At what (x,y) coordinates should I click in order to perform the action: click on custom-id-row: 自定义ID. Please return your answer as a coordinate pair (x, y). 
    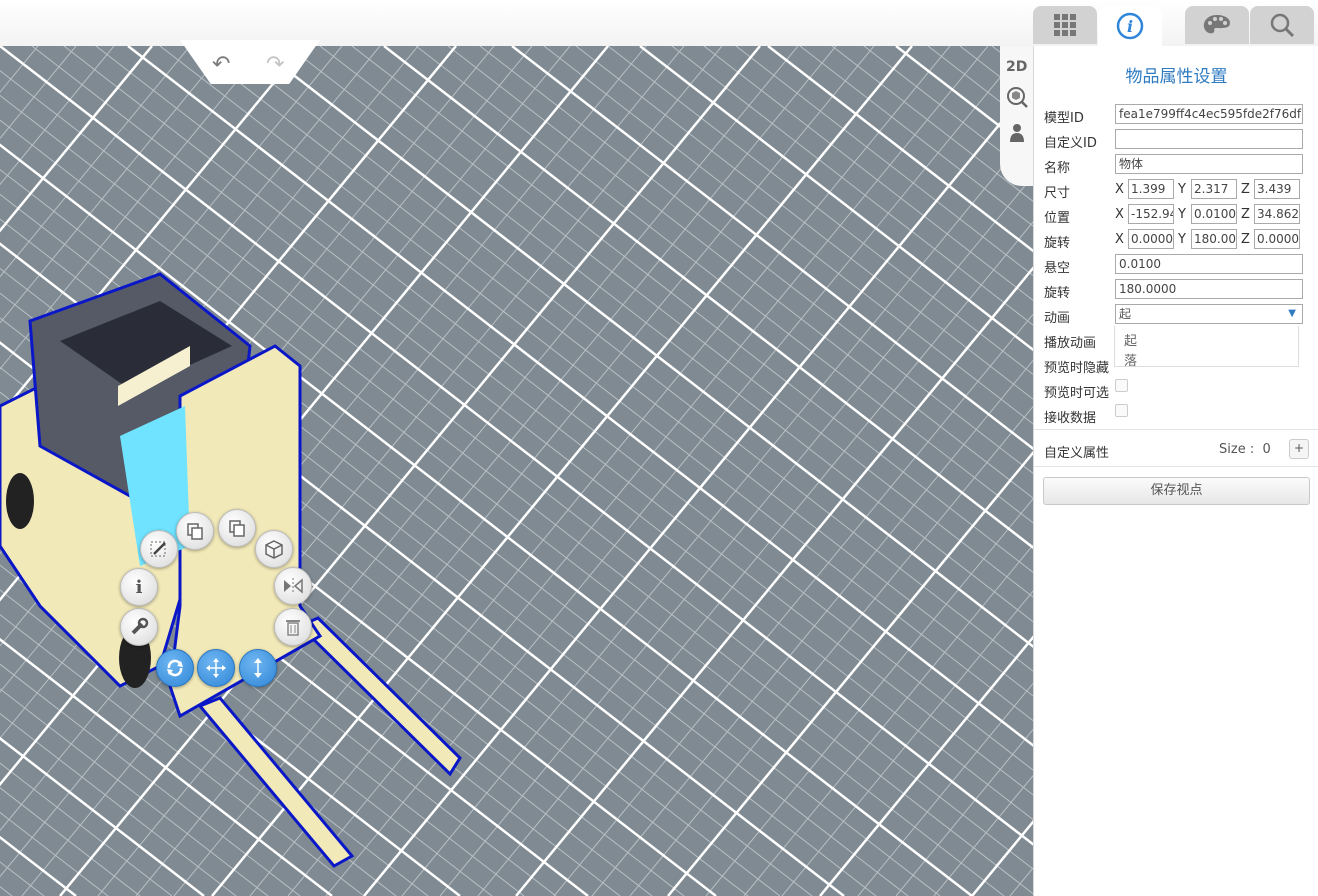
    Looking at the image, I should click on (1179, 140).